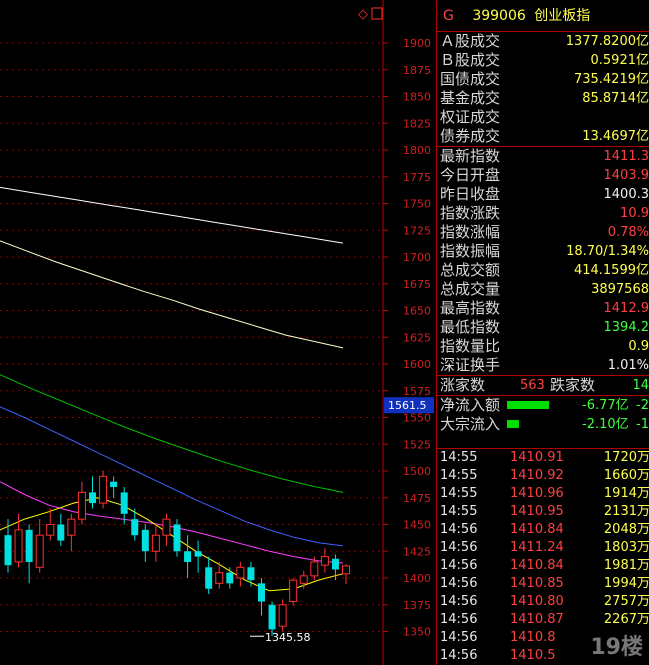 This screenshot has height=665, width=649. I want to click on y-tick-label: 1800, so click(417, 150).